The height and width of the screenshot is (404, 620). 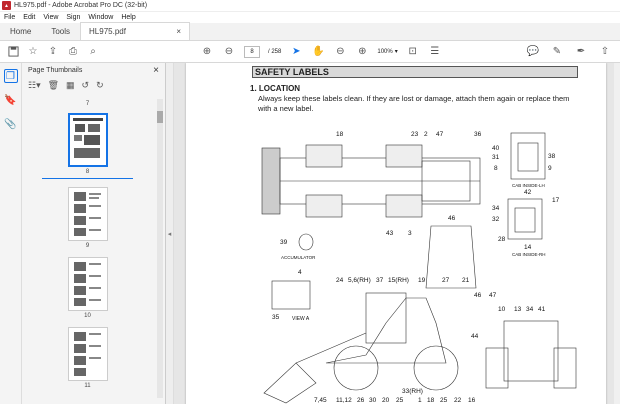 I want to click on fit-page-icon: ⊡, so click(x=413, y=52).